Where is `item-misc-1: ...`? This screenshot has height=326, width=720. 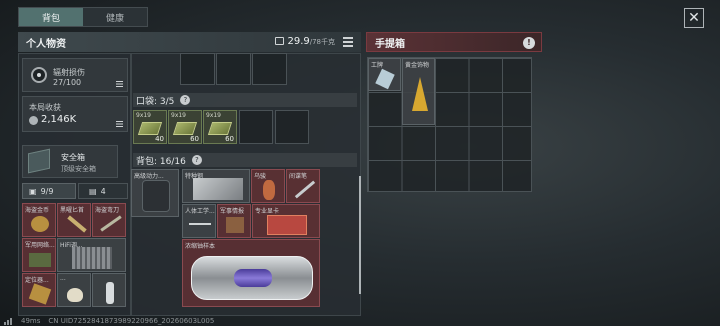
item-misc-1: ... is located at coordinates (74, 290).